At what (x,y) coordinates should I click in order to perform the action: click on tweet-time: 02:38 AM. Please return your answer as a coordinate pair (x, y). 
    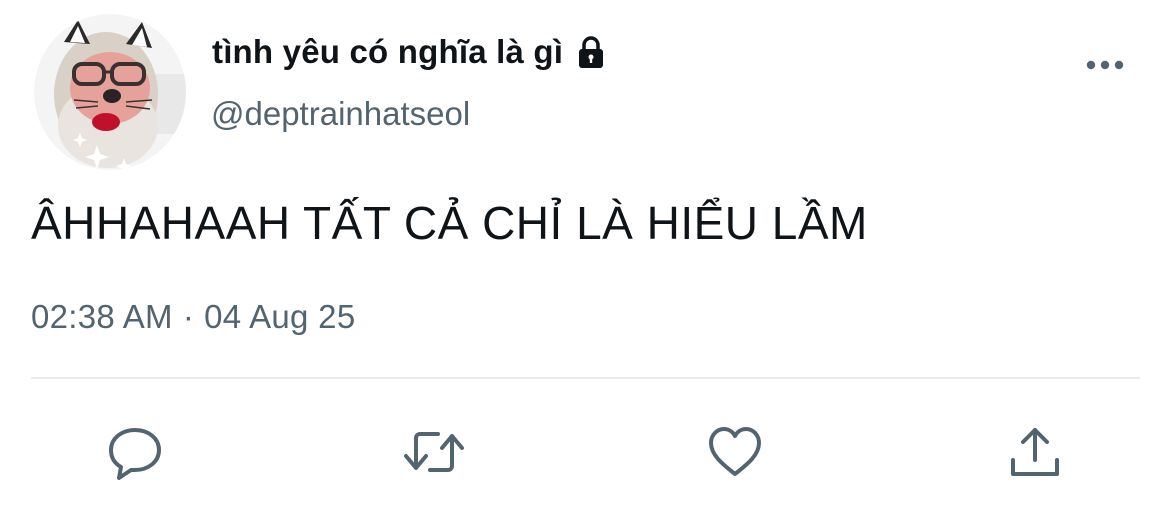
    Looking at the image, I should click on (102, 317).